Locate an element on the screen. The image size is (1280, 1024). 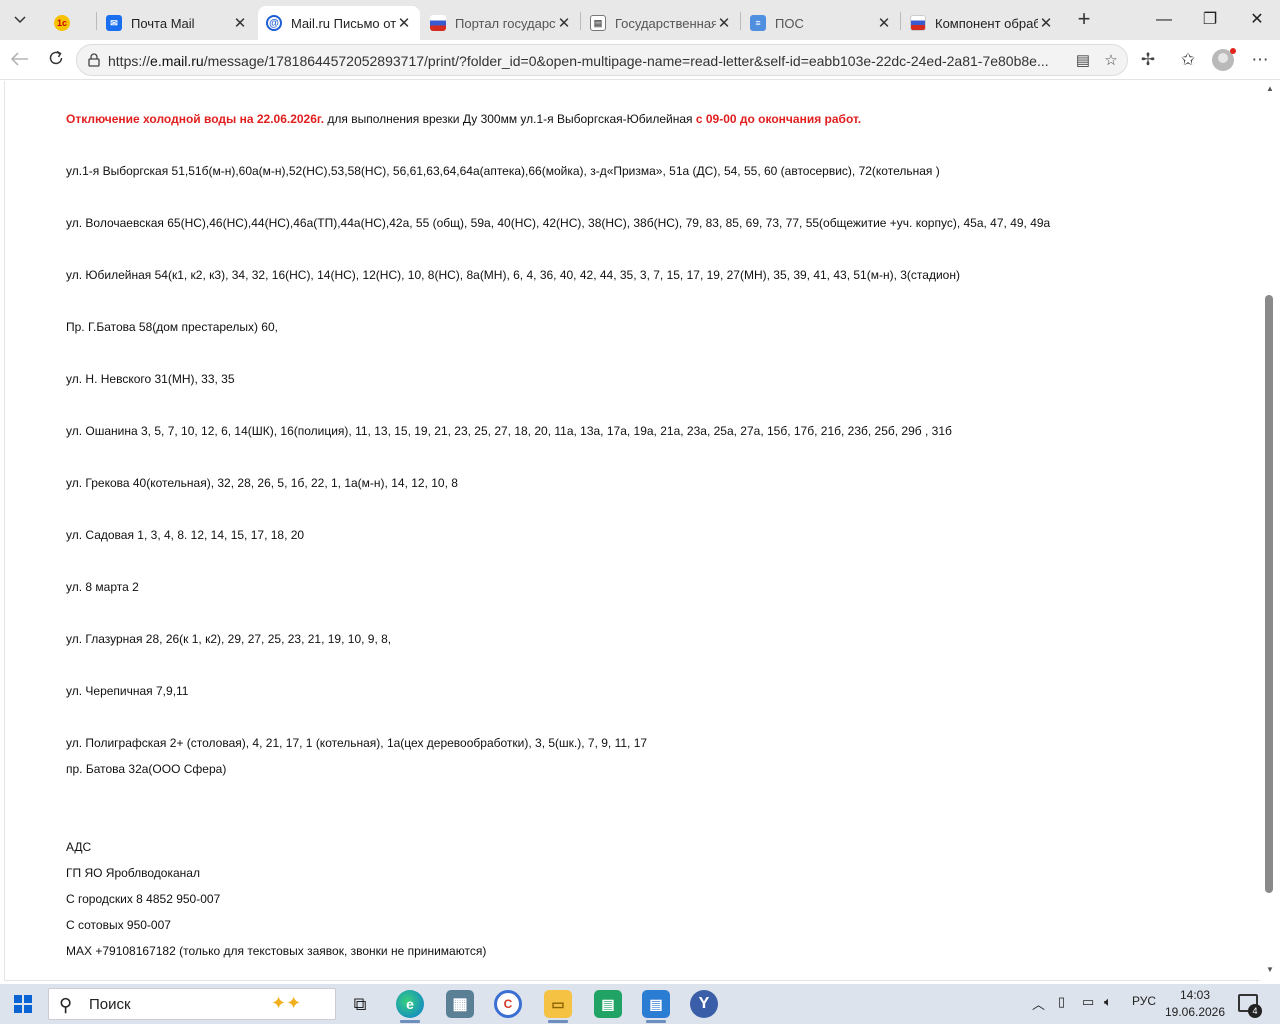
tab-mail: ✉ Почта Mail ✕ is located at coordinates (177, 23).